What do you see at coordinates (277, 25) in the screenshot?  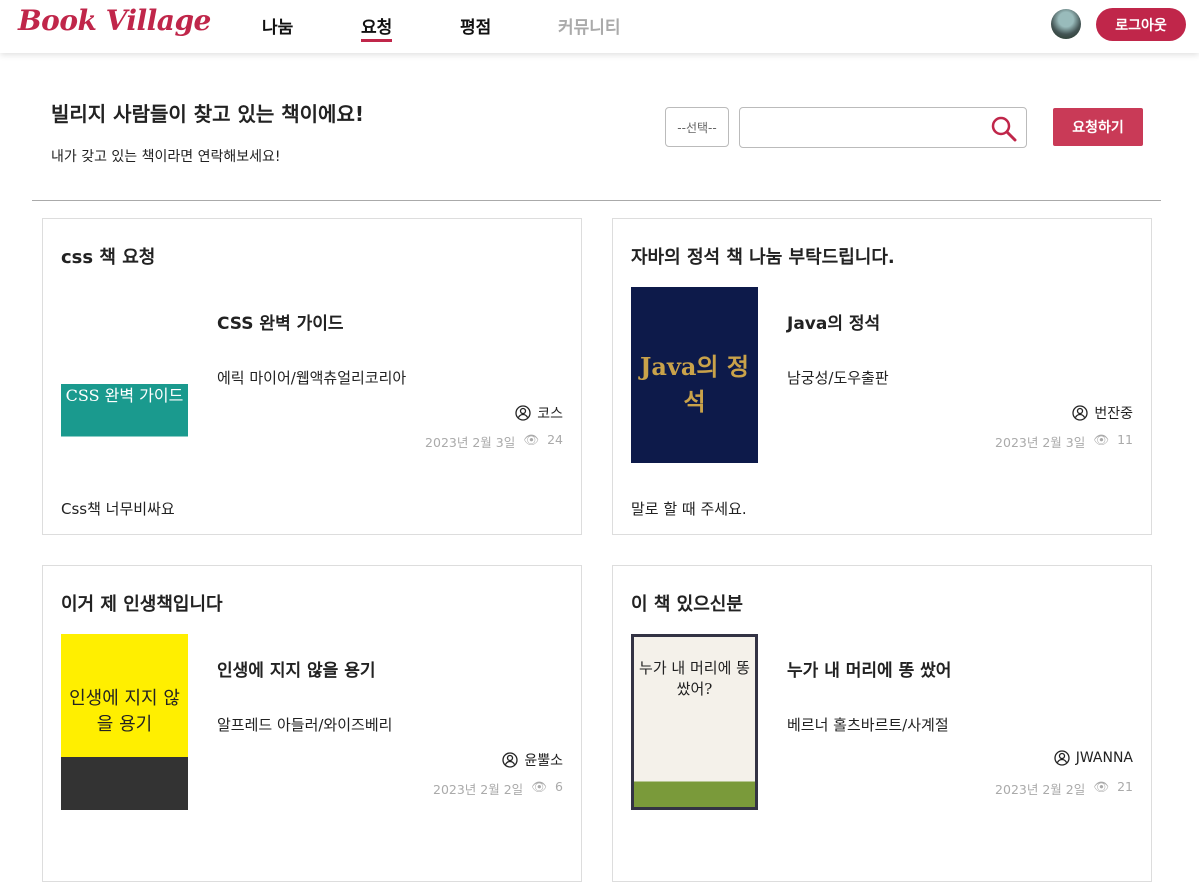 I see `nav-share: 나눔` at bounding box center [277, 25].